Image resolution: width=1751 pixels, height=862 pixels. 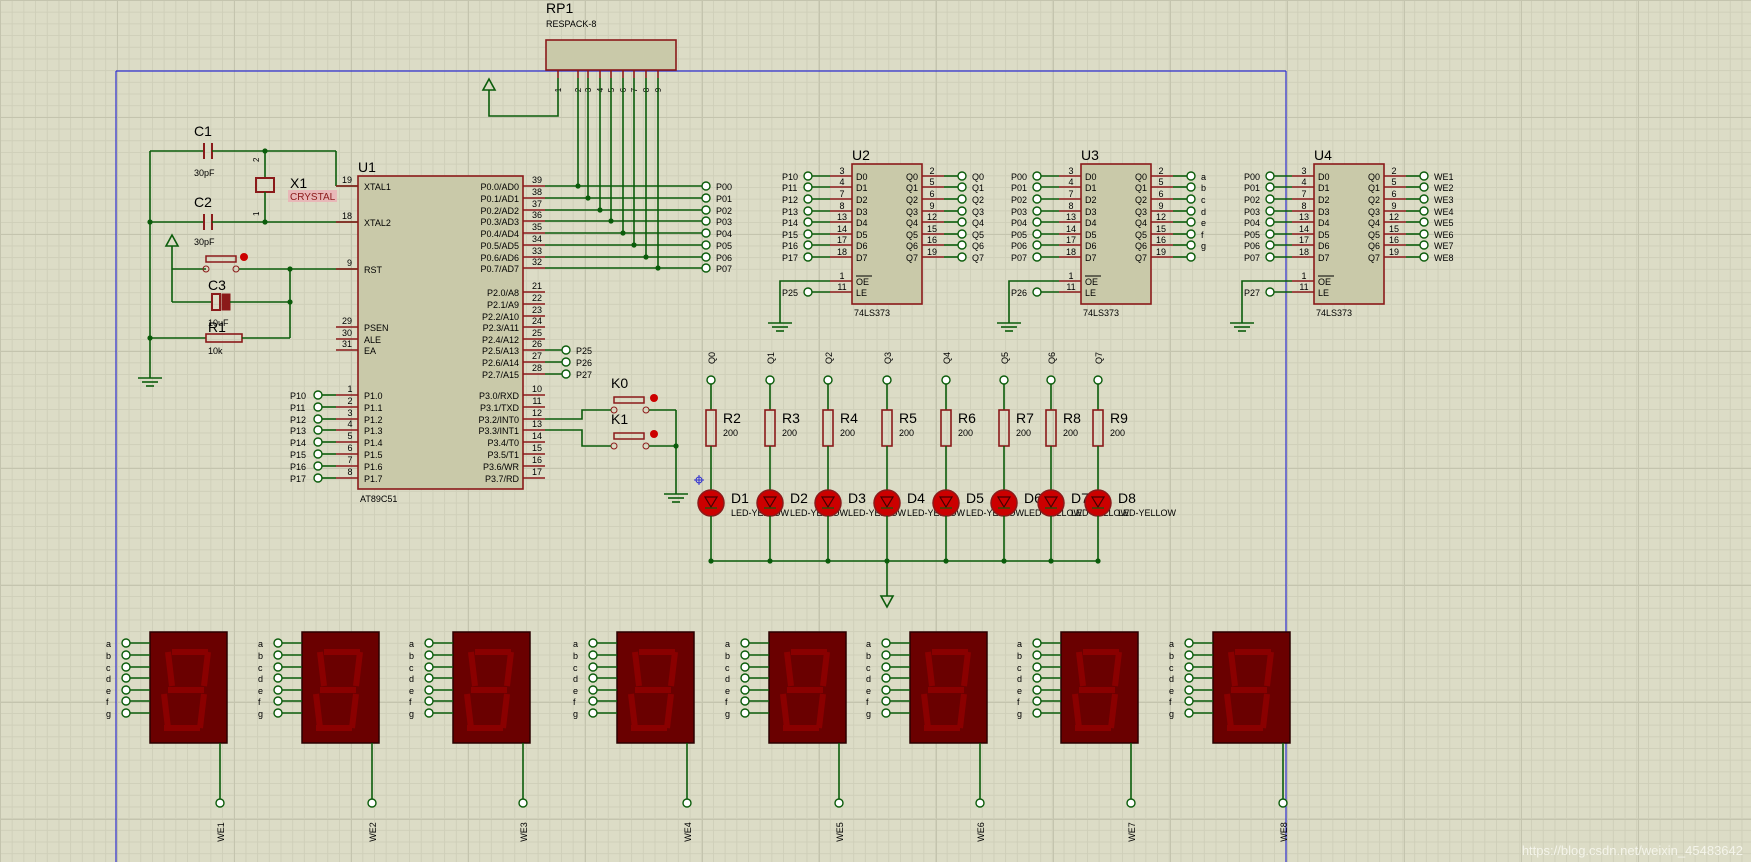 I want to click on seven-seg-we3: abcdefg WE3, so click(x=470, y=736).